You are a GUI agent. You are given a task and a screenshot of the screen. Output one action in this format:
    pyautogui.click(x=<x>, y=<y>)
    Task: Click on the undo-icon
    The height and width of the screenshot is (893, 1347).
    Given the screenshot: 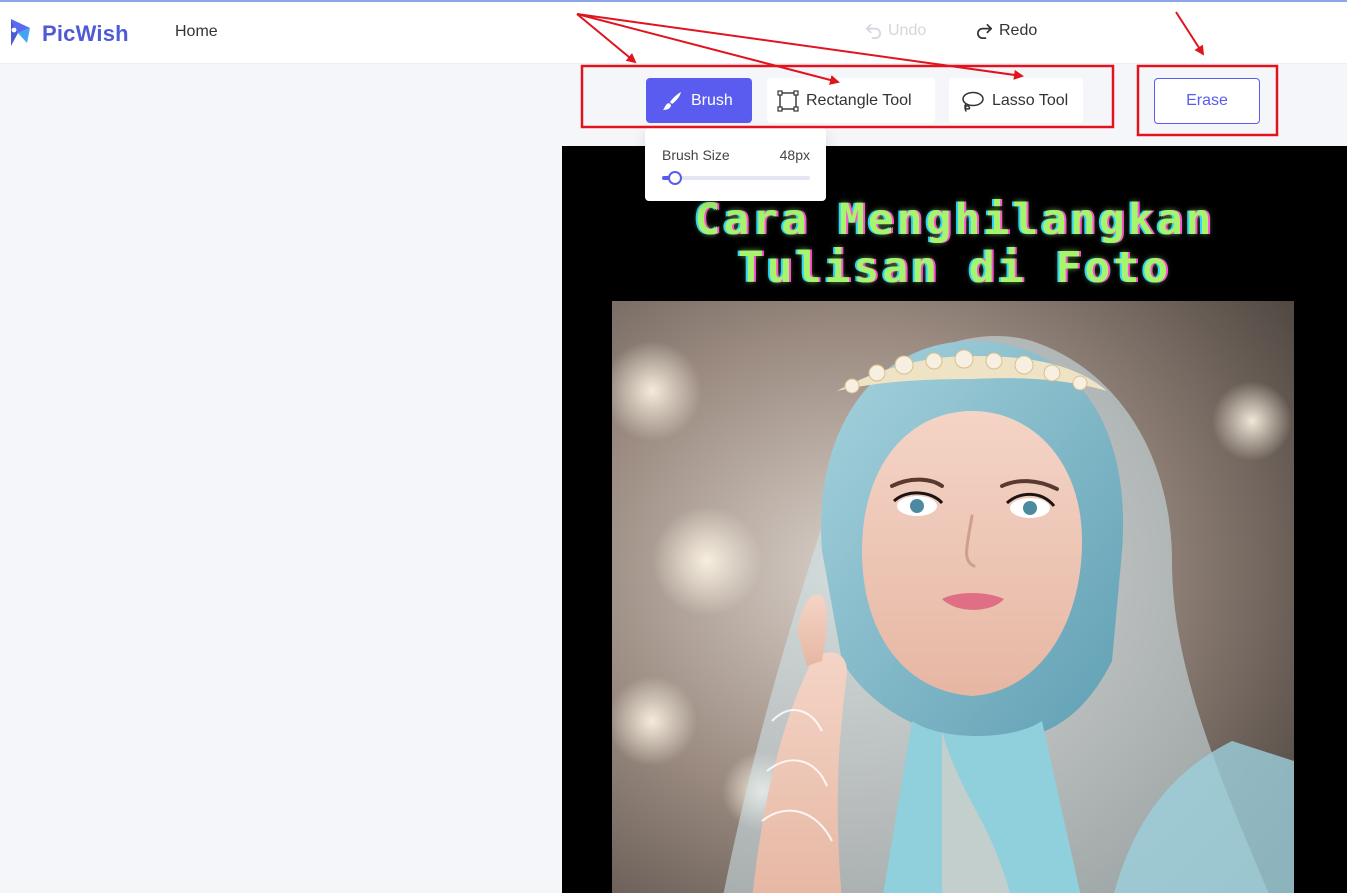 What is the action you would take?
    pyautogui.click(x=873, y=31)
    